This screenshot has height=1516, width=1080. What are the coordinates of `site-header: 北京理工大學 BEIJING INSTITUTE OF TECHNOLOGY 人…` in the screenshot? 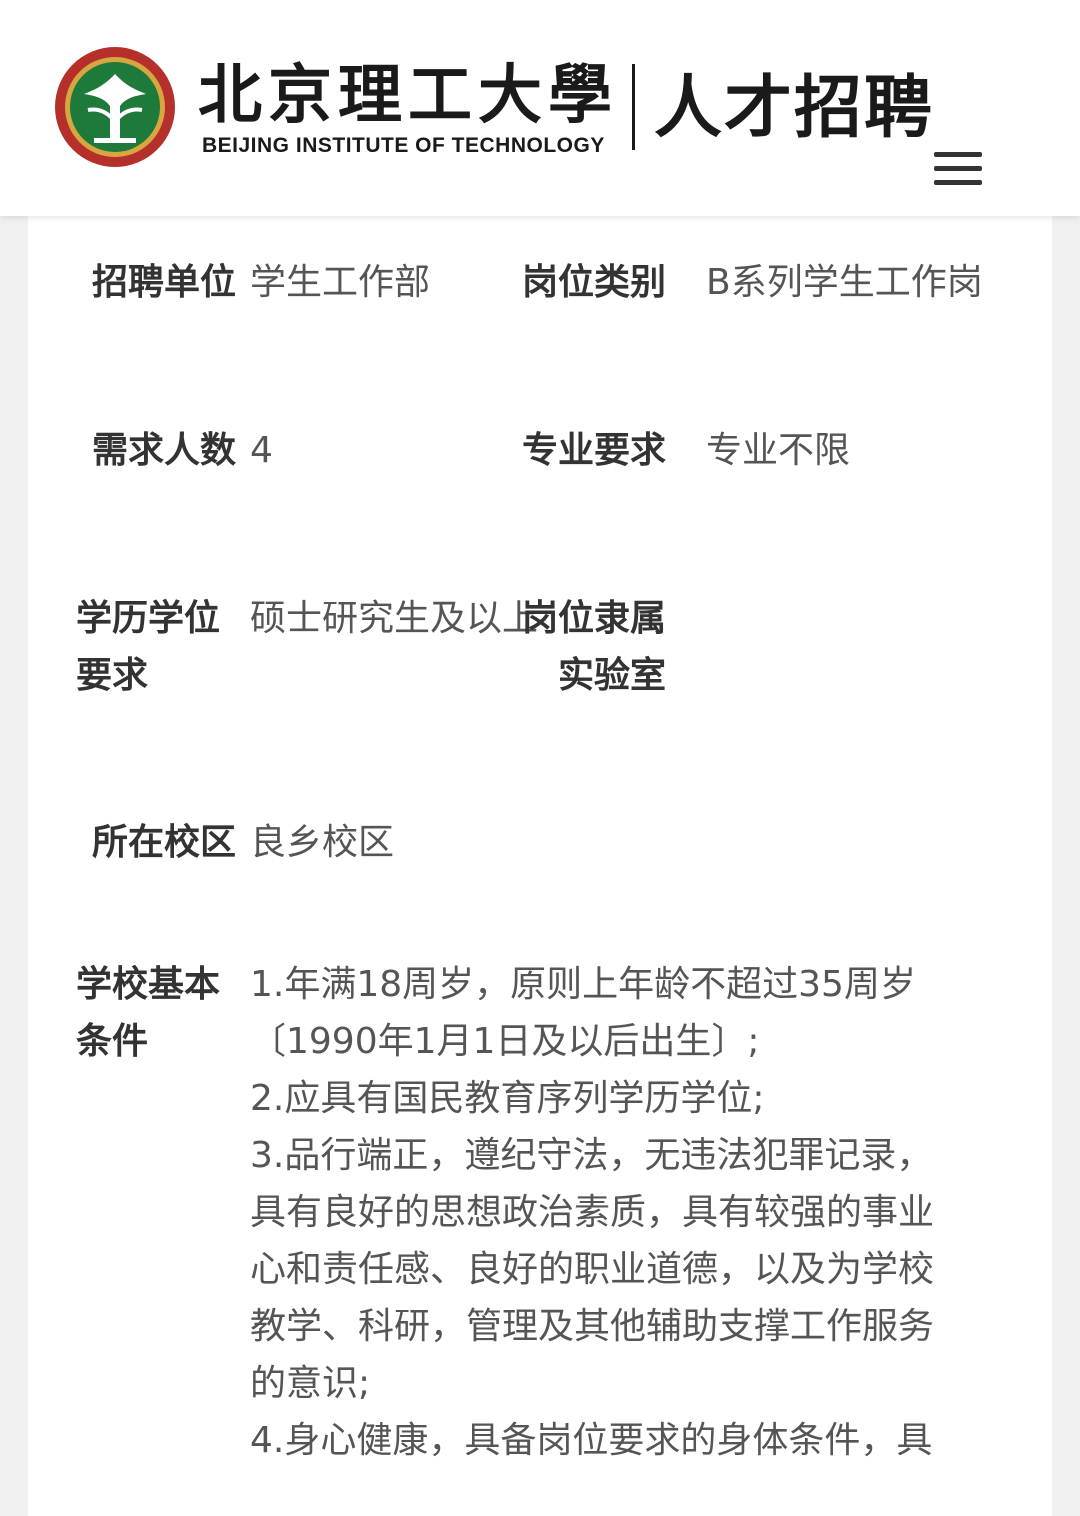 It's located at (540, 108).